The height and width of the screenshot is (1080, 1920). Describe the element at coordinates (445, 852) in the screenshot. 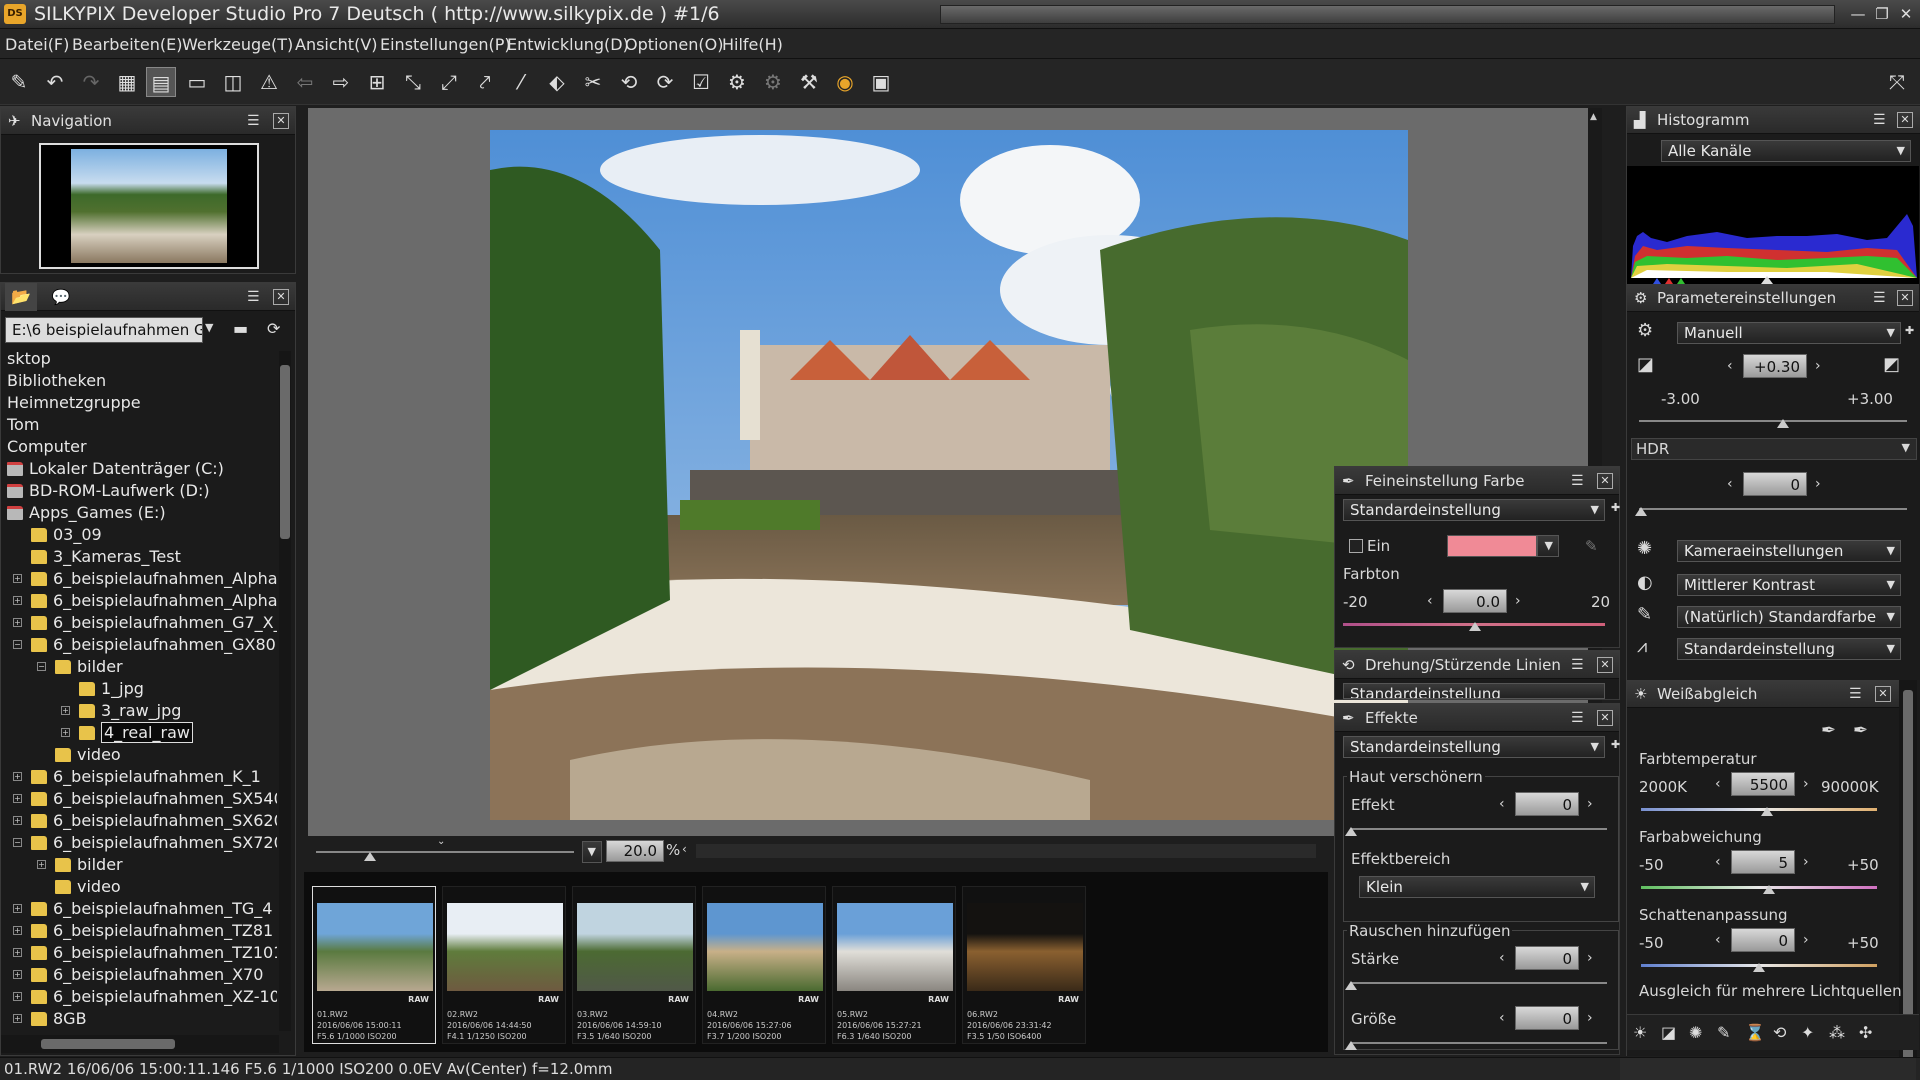

I see `zoom-slider` at that location.